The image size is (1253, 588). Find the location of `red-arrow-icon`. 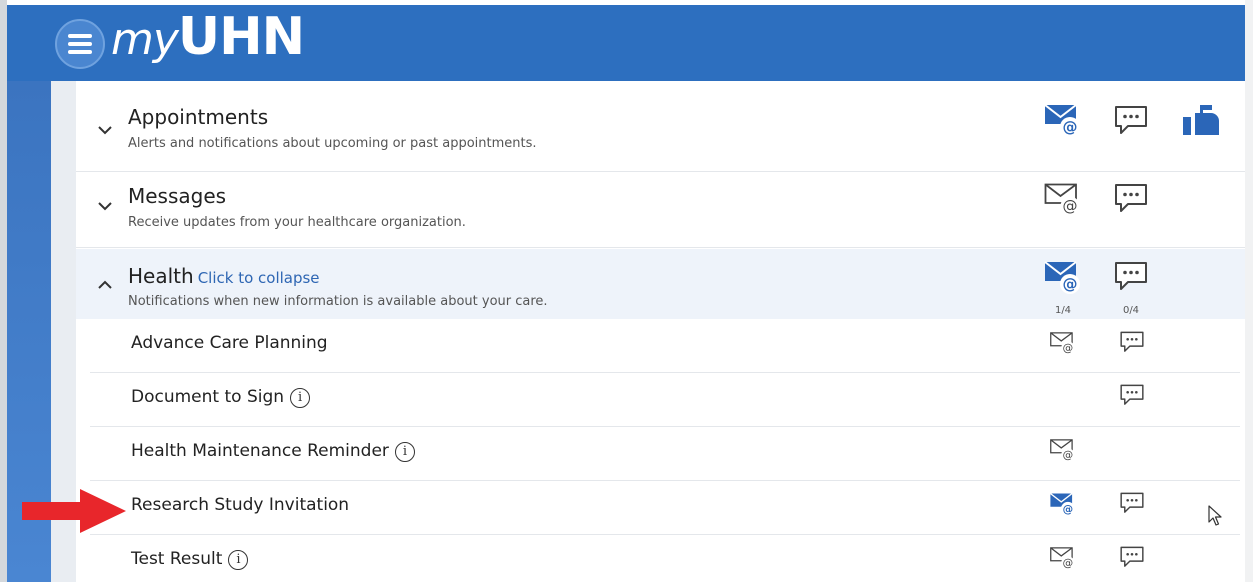

red-arrow-icon is located at coordinates (74, 511).